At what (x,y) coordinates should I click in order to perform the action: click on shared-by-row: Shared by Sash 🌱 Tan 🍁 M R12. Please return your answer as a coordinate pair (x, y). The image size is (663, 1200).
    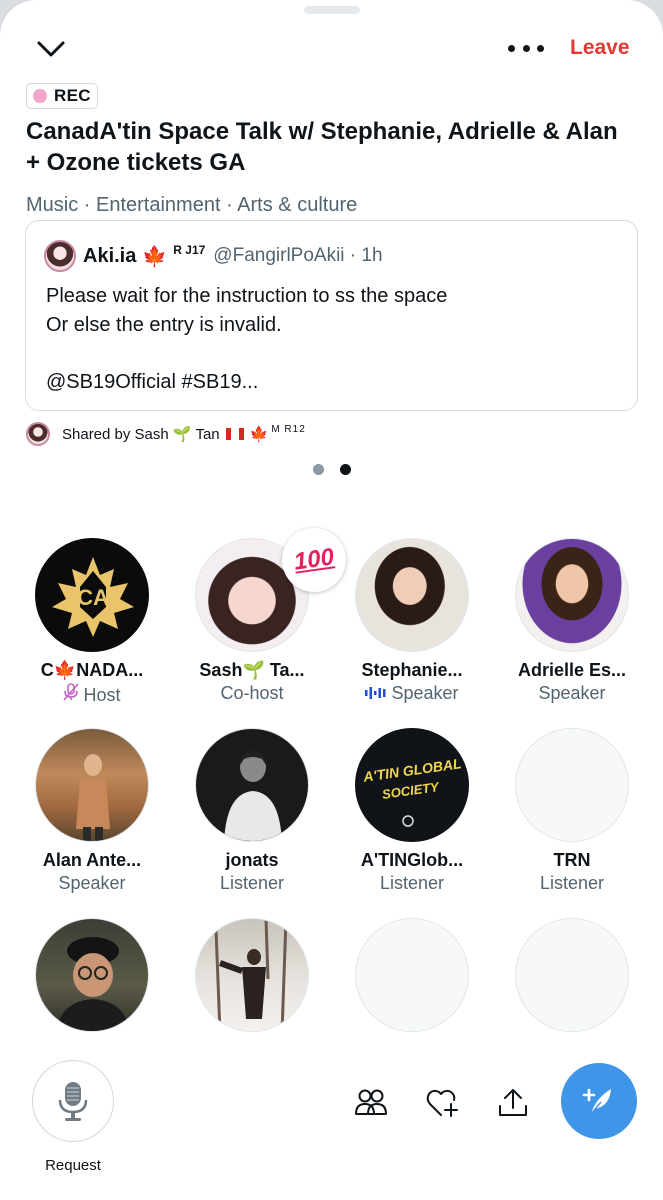
    Looking at the image, I should click on (166, 434).